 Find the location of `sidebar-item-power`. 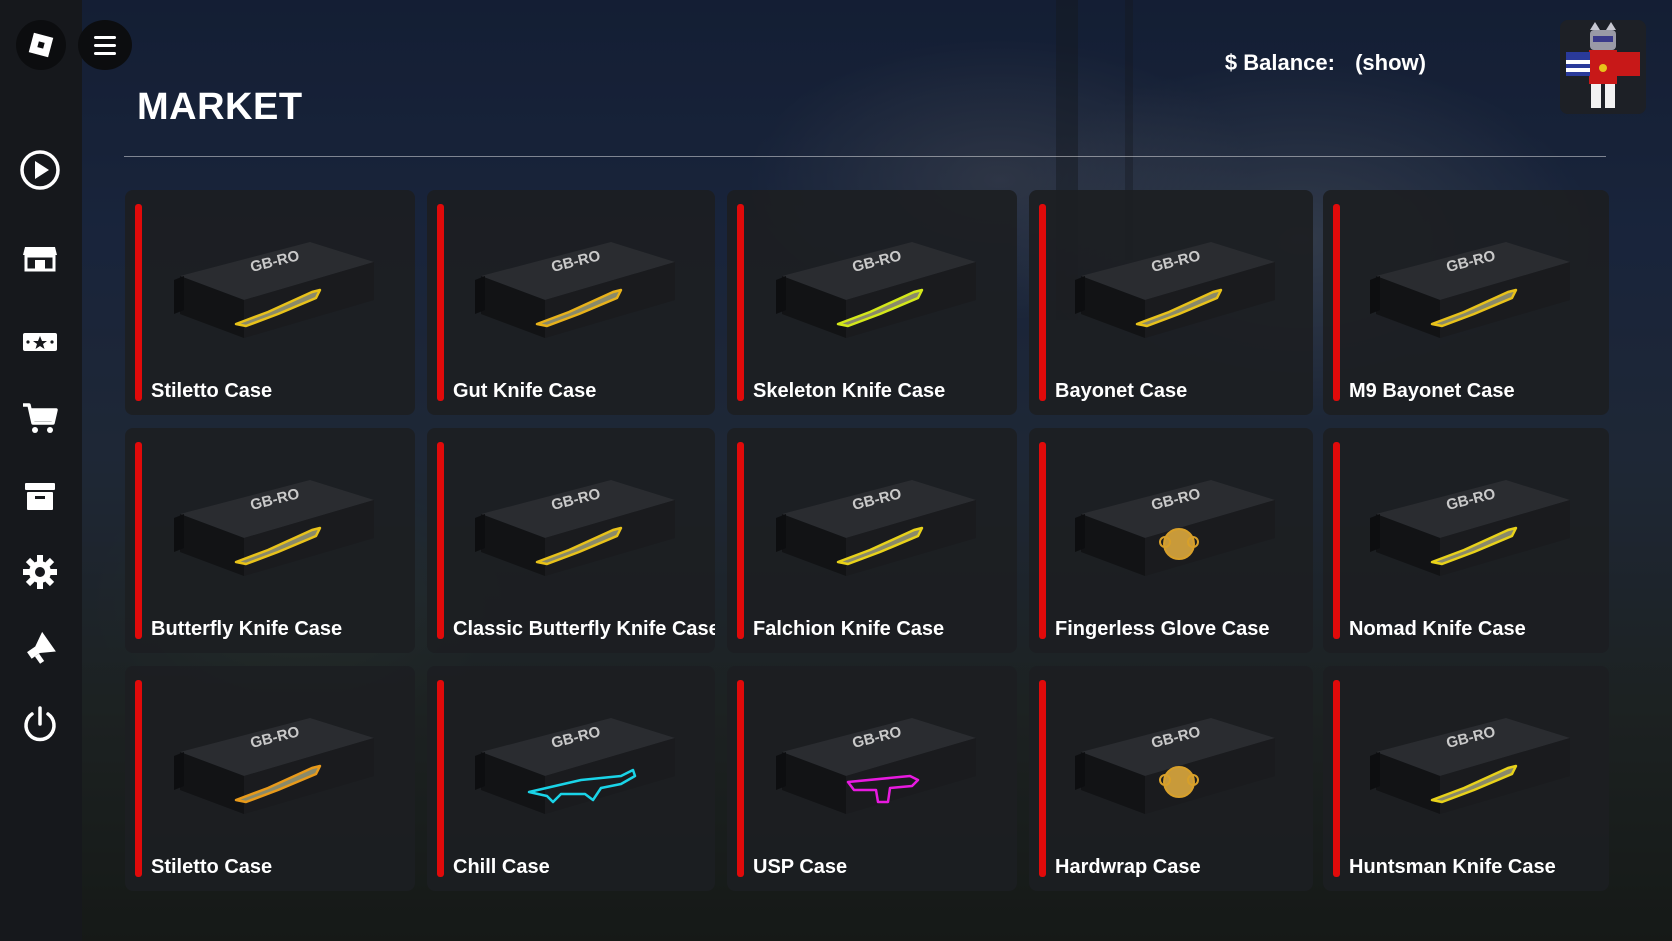

sidebar-item-power is located at coordinates (40, 724).